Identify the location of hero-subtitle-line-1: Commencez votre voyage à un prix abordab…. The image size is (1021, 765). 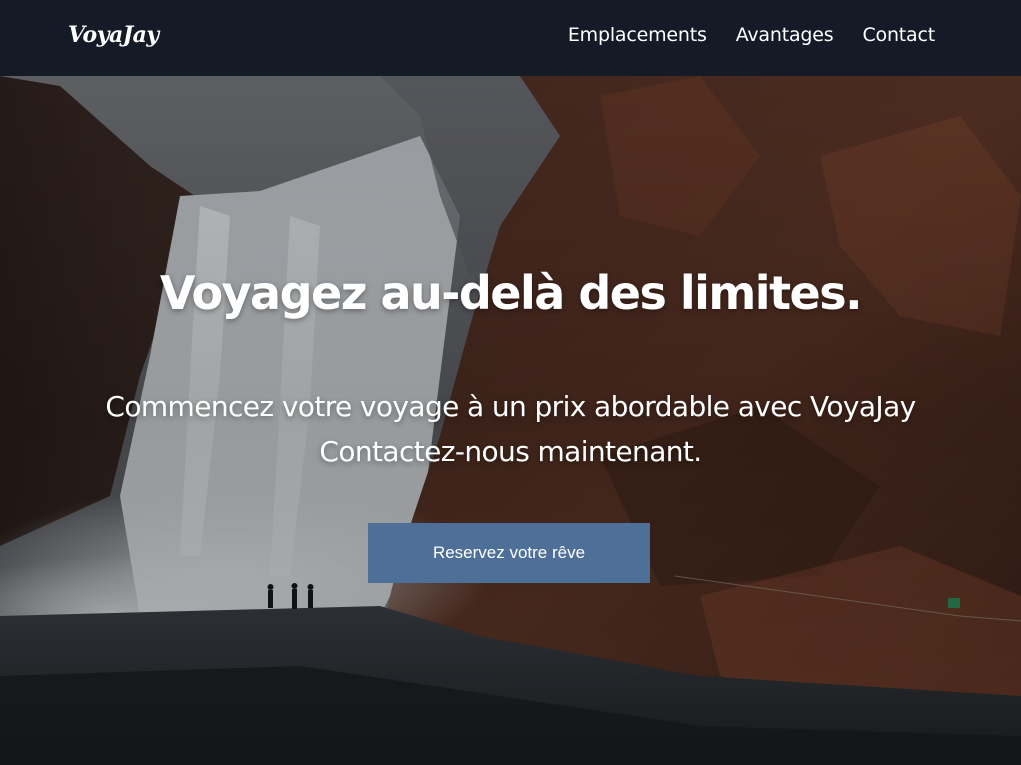
(510, 406).